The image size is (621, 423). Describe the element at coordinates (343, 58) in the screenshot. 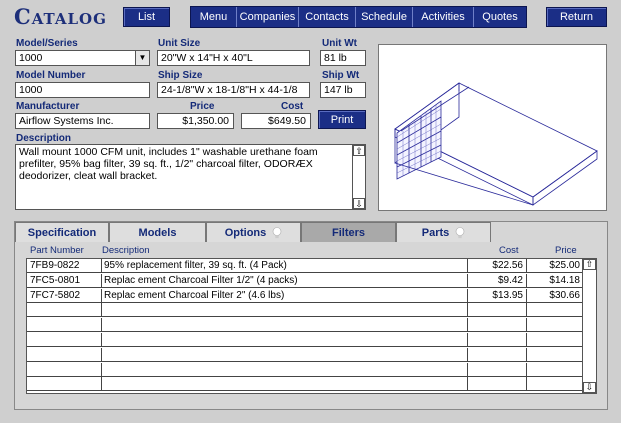

I see `unit-wt-field: 81 lb` at that location.